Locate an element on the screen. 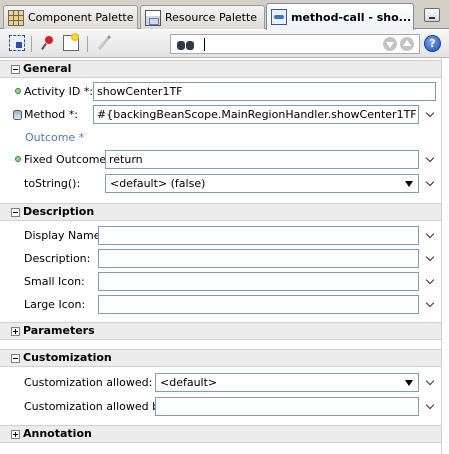 This screenshot has height=454, width=449. text-caret is located at coordinates (204, 44).